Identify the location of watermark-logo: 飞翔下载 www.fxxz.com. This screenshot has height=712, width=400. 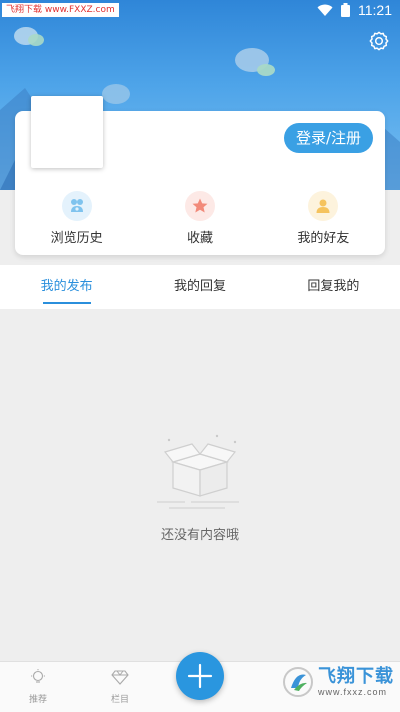
(338, 682).